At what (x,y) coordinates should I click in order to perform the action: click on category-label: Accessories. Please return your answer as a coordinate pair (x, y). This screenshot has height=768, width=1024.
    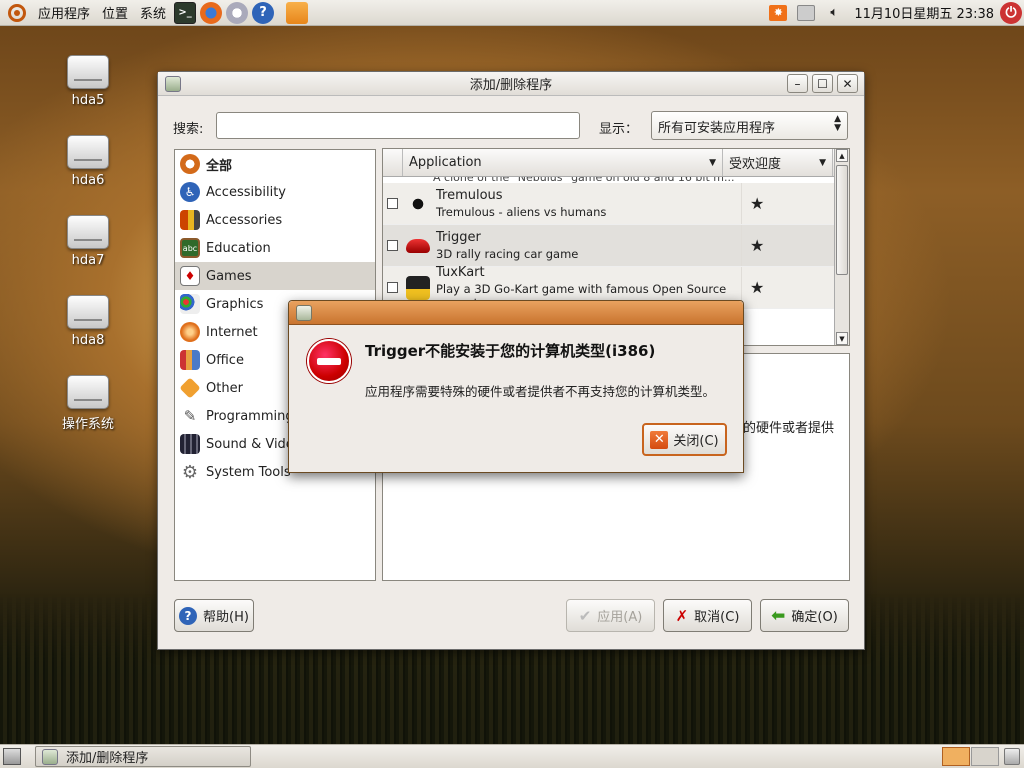
    Looking at the image, I should click on (244, 220).